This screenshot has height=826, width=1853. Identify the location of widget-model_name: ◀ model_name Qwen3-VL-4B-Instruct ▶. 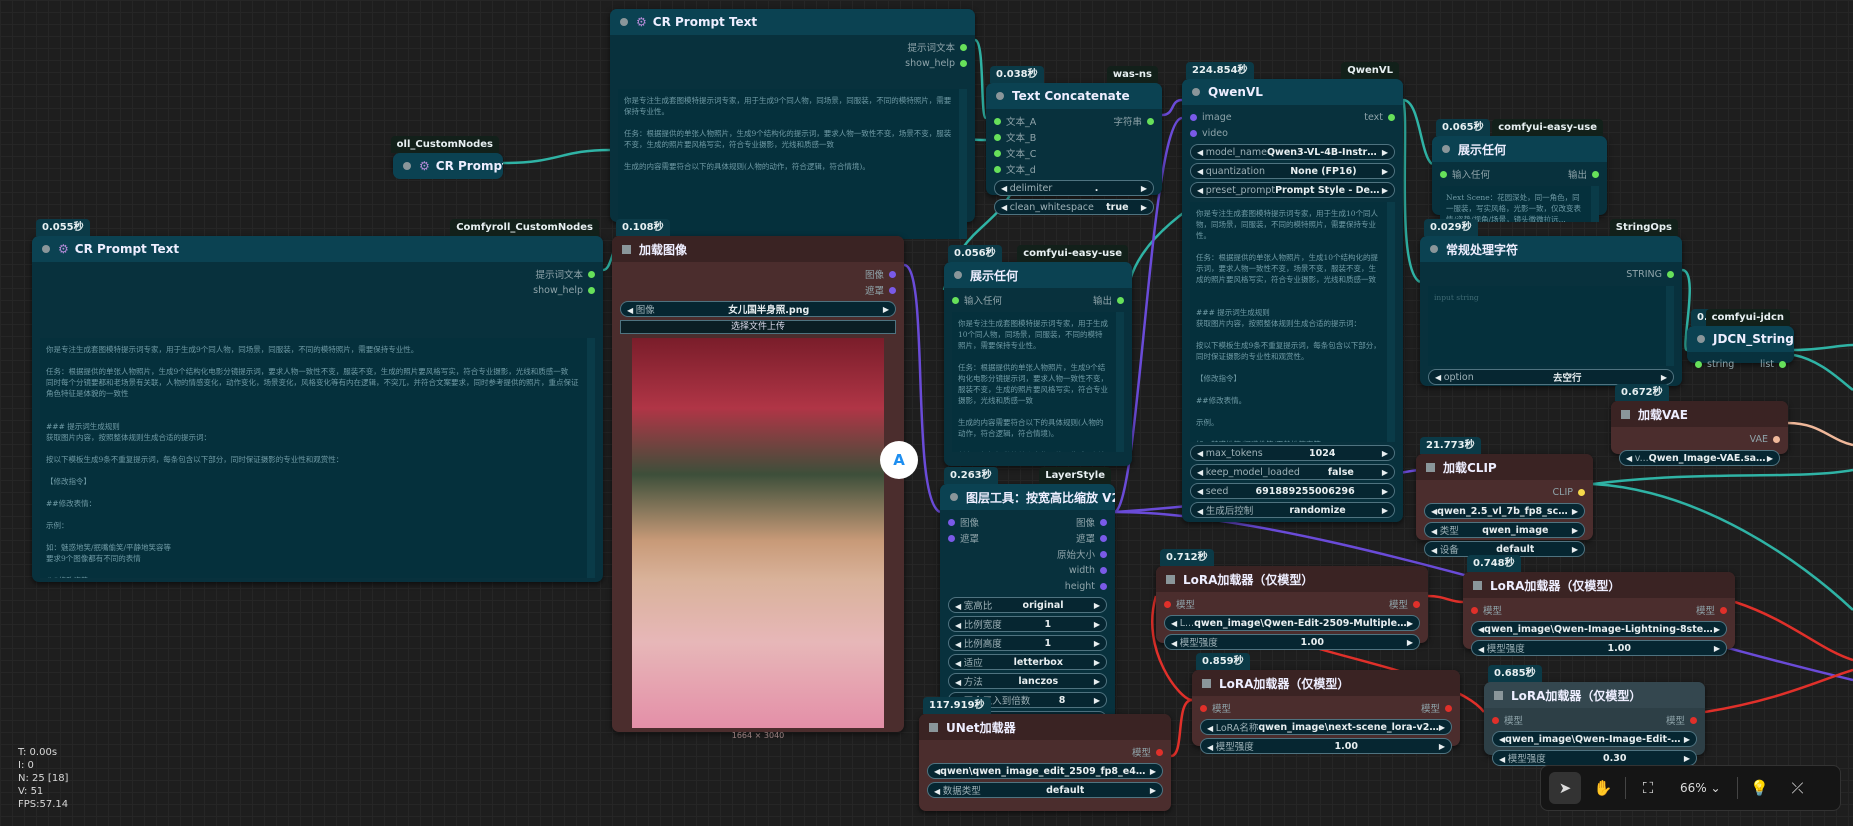
(1292, 152).